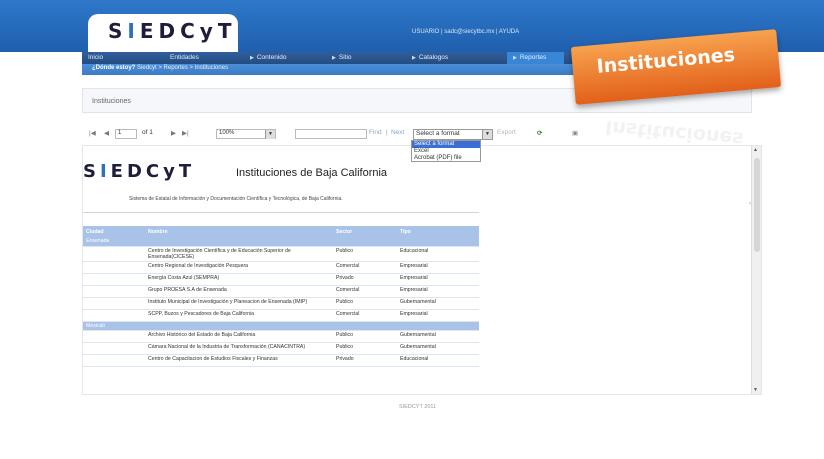 This screenshot has height=459, width=824. What do you see at coordinates (365, 360) in the screenshot?
I see `cell-sector: Privado` at bounding box center [365, 360].